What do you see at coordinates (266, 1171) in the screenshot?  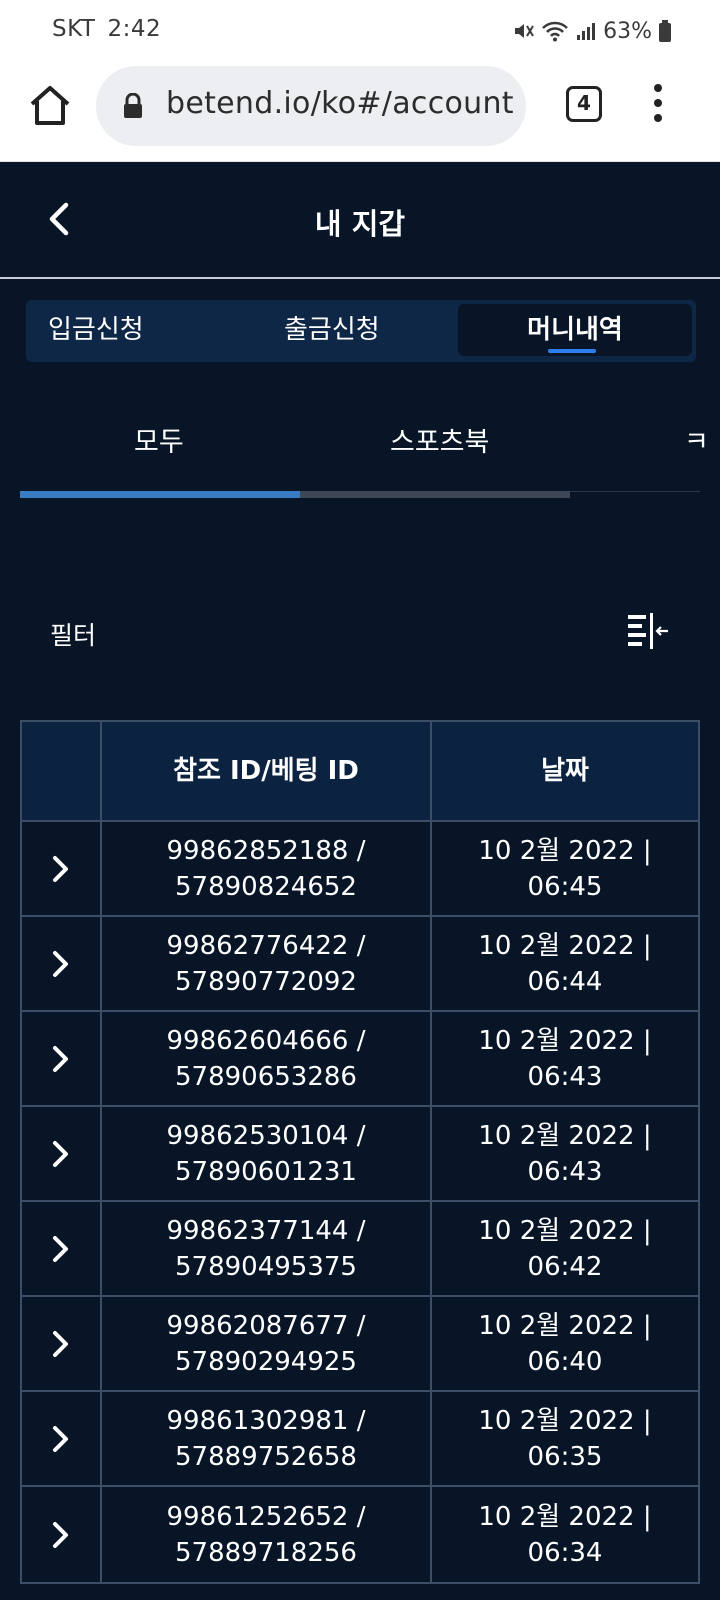 I see `bet-id: 57890601231` at bounding box center [266, 1171].